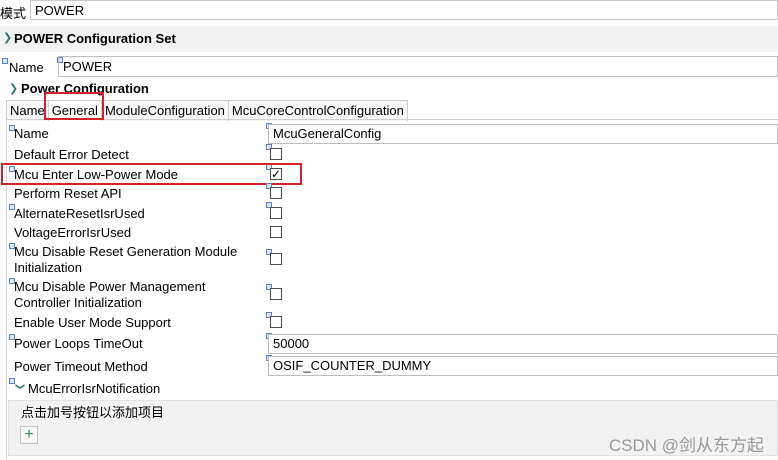 This screenshot has height=460, width=778. Describe the element at coordinates (78, 343) in the screenshot. I see `power-loops-timeout-label: Power Loops TimeOut` at that location.